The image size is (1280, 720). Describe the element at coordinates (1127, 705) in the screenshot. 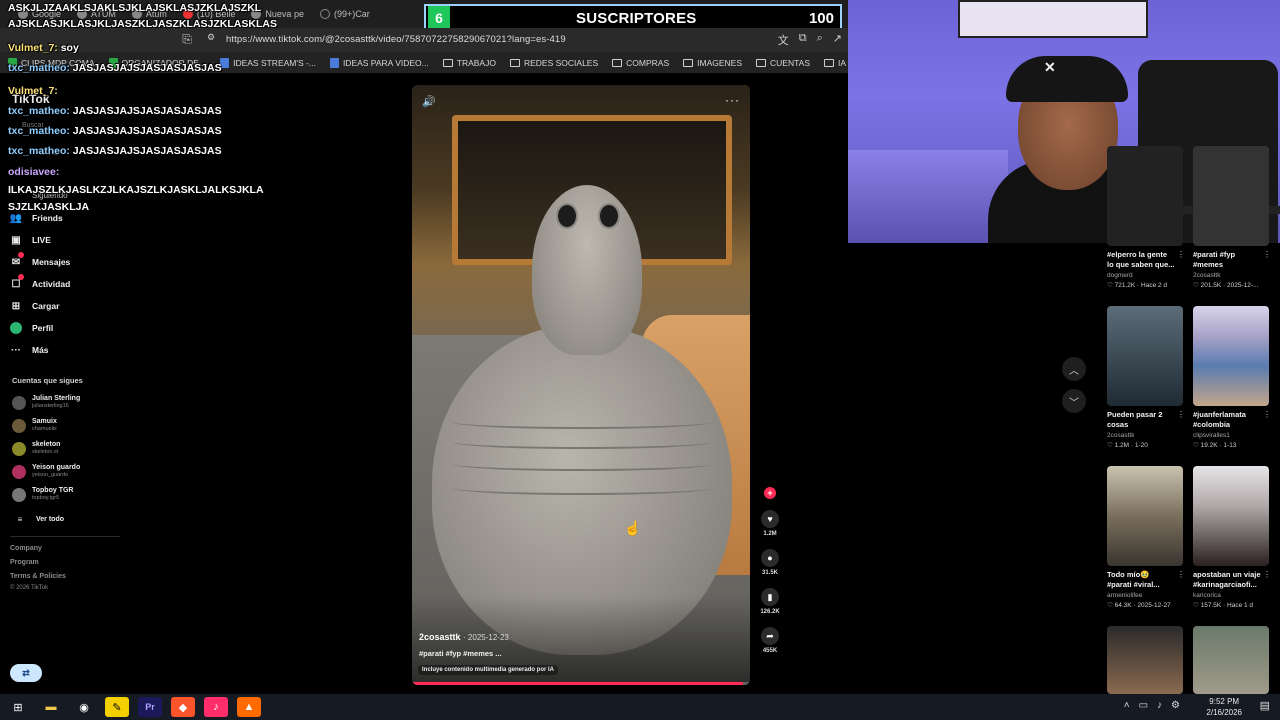

I see `chevron-up-icon: ˄` at that location.